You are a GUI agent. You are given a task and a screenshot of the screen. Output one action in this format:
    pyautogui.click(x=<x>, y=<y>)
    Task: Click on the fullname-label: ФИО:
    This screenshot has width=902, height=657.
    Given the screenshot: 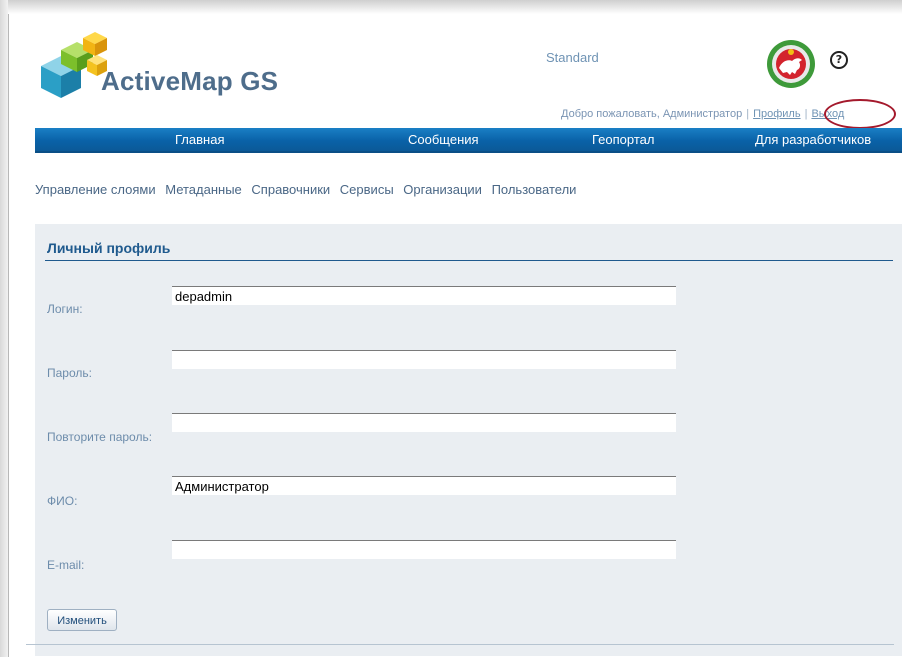 What is the action you would take?
    pyautogui.click(x=62, y=501)
    